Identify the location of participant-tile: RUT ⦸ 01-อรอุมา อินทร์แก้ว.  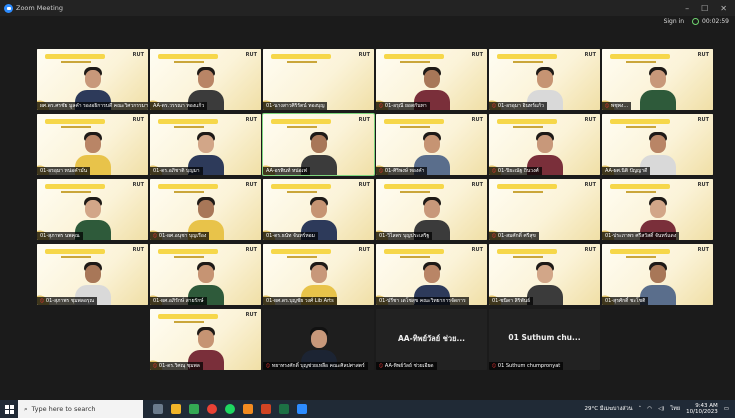
(544, 79).